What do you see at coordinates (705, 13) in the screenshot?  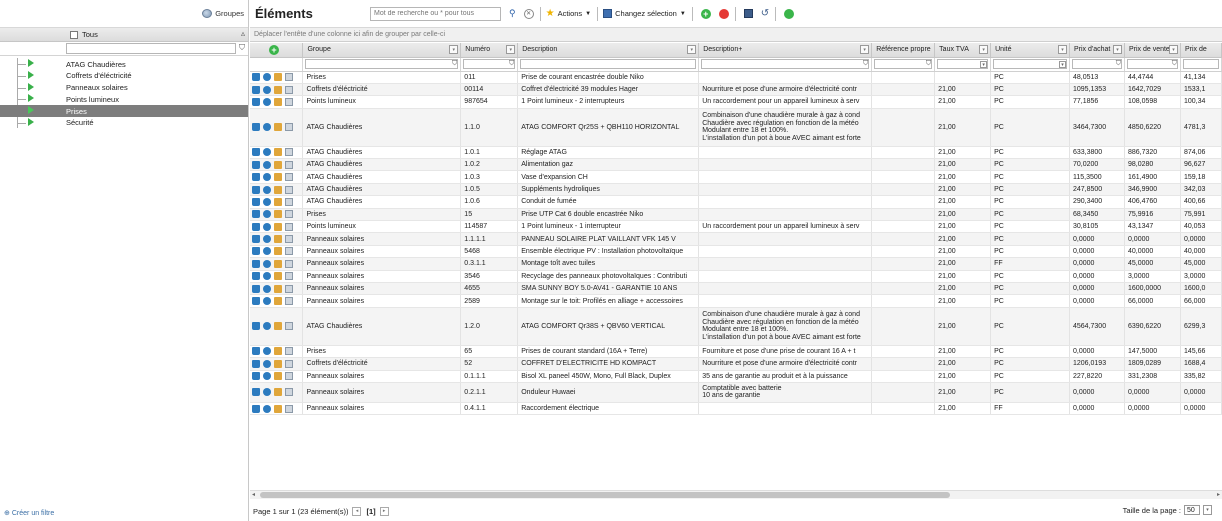 I see `add-icon: +` at bounding box center [705, 13].